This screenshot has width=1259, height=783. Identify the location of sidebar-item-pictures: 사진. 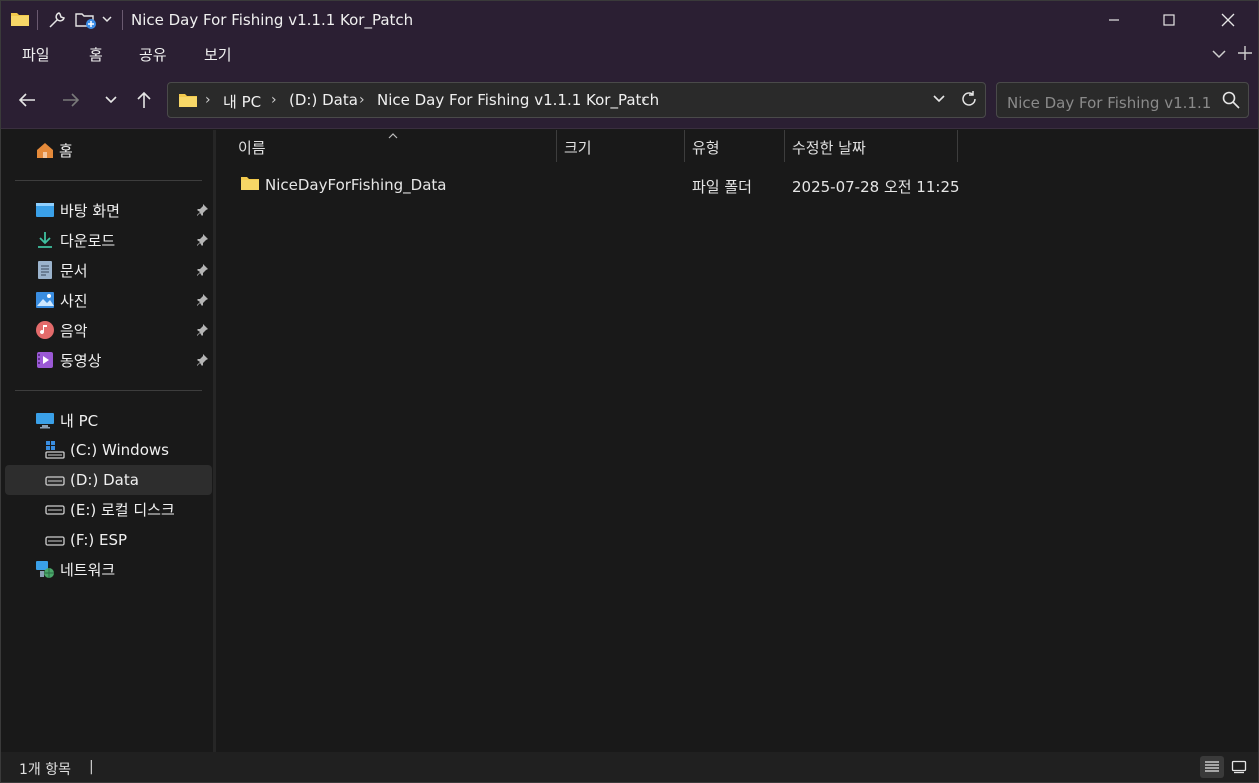
(108, 300).